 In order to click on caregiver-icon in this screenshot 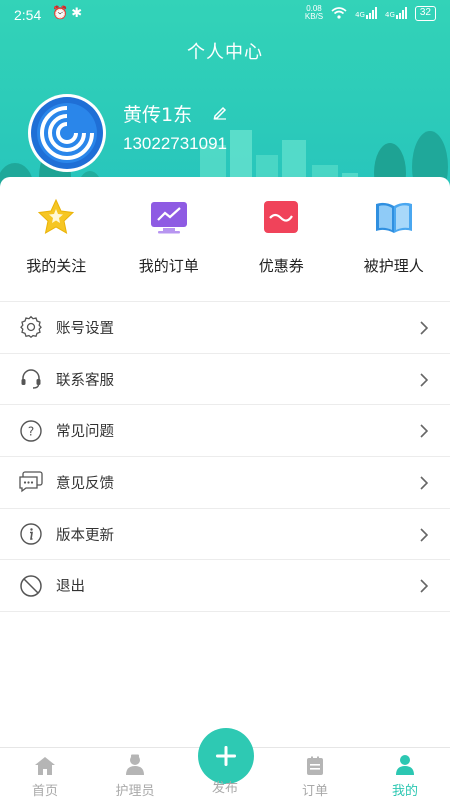, I will do `click(135, 765)`.